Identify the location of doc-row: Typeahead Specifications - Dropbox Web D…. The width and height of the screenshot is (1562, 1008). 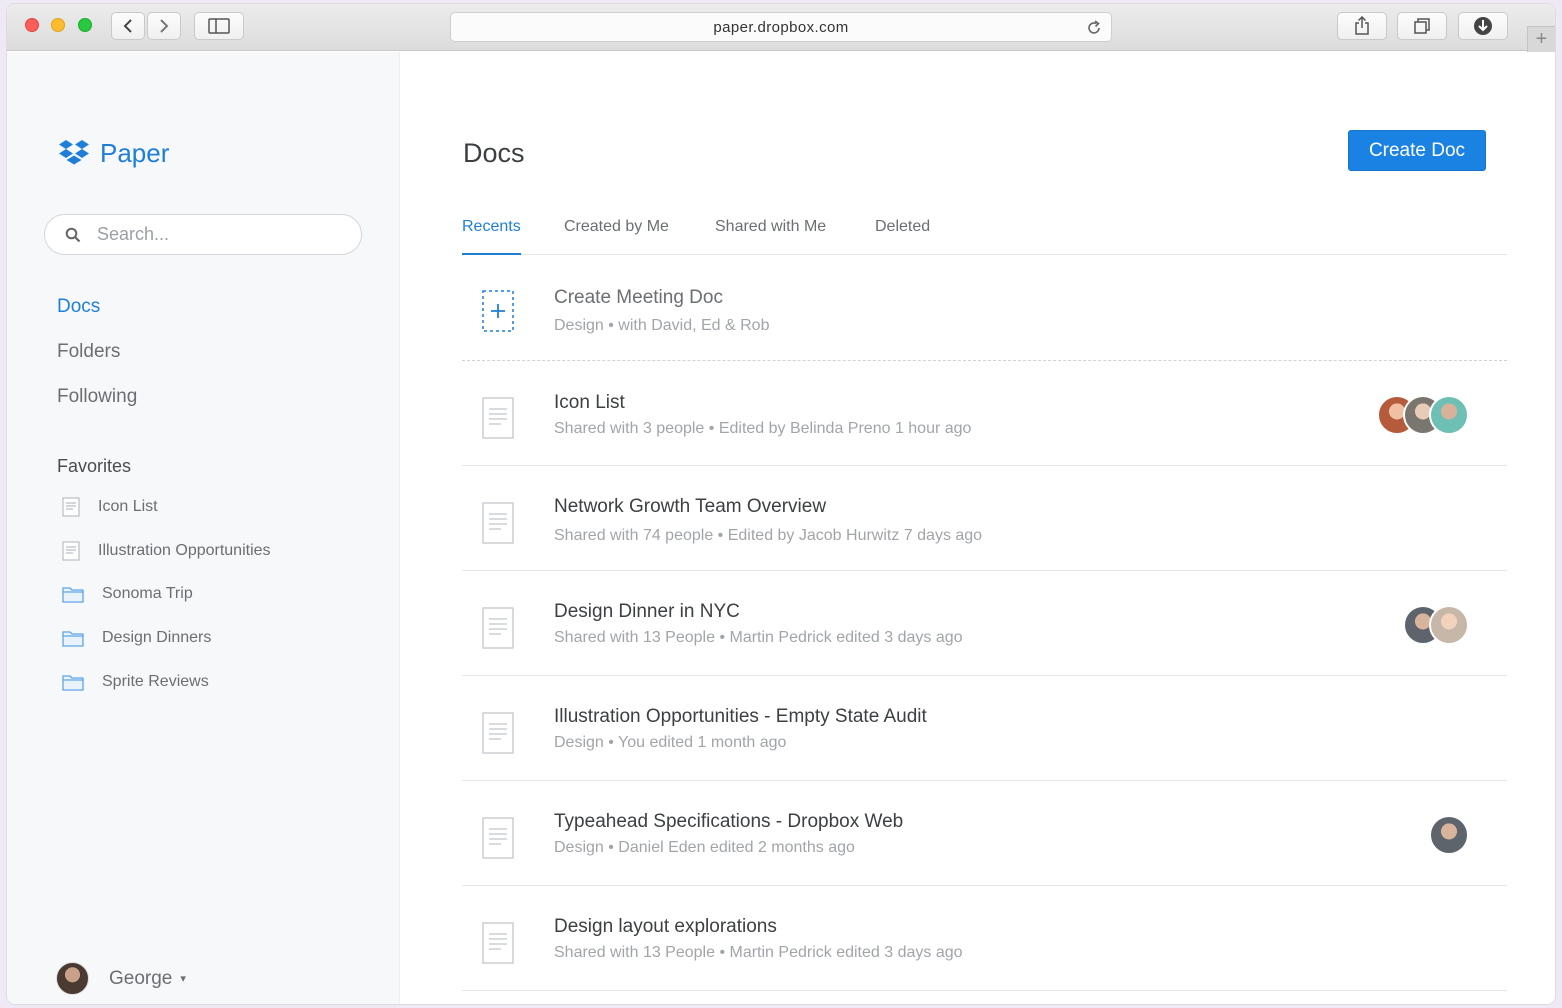
(984, 833).